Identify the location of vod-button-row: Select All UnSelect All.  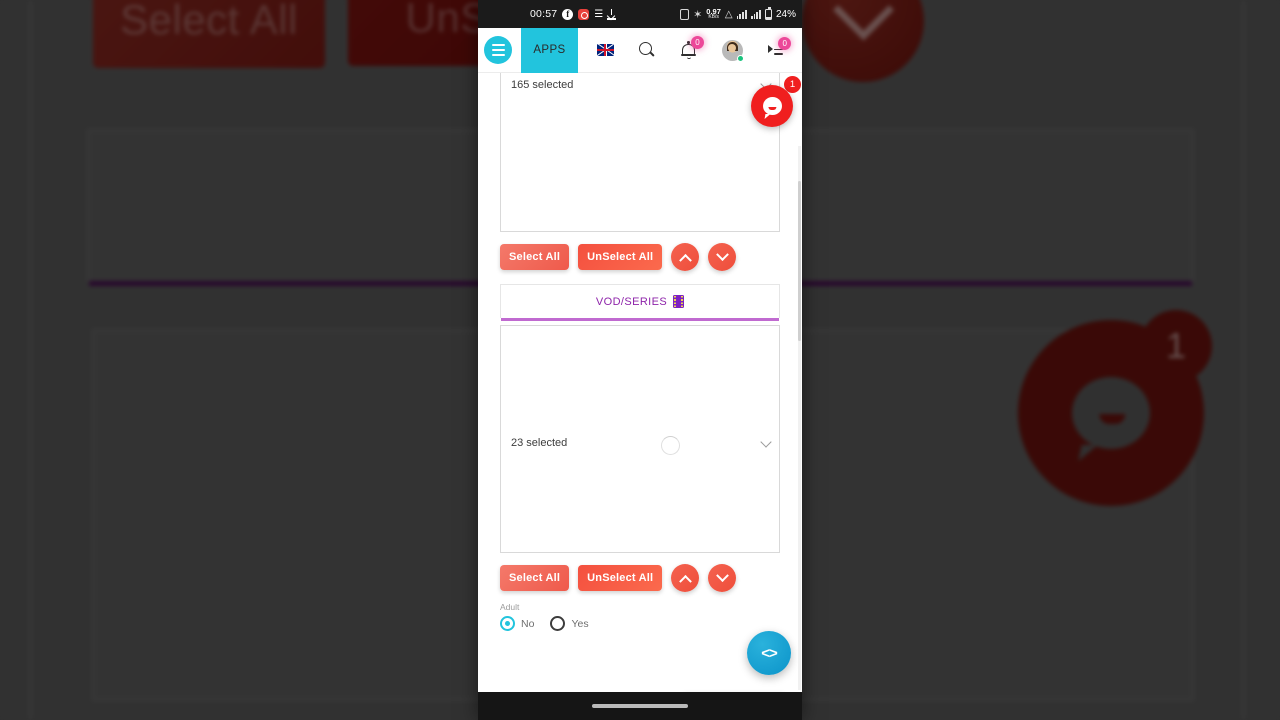
(640, 572).